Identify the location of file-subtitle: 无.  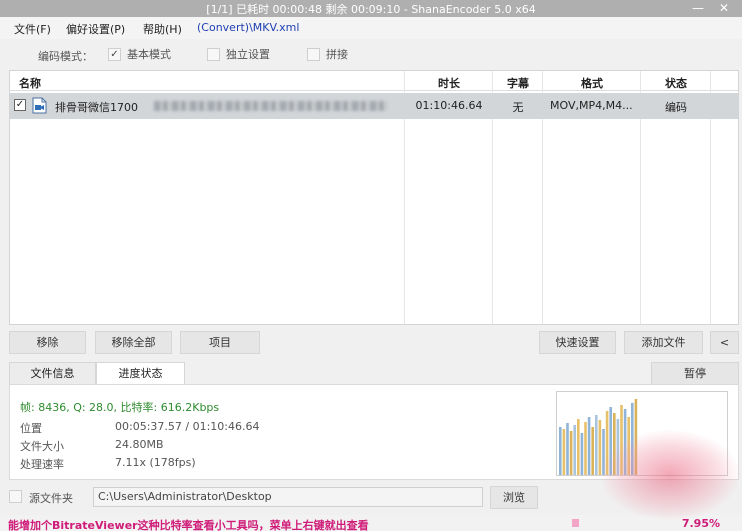
(518, 107).